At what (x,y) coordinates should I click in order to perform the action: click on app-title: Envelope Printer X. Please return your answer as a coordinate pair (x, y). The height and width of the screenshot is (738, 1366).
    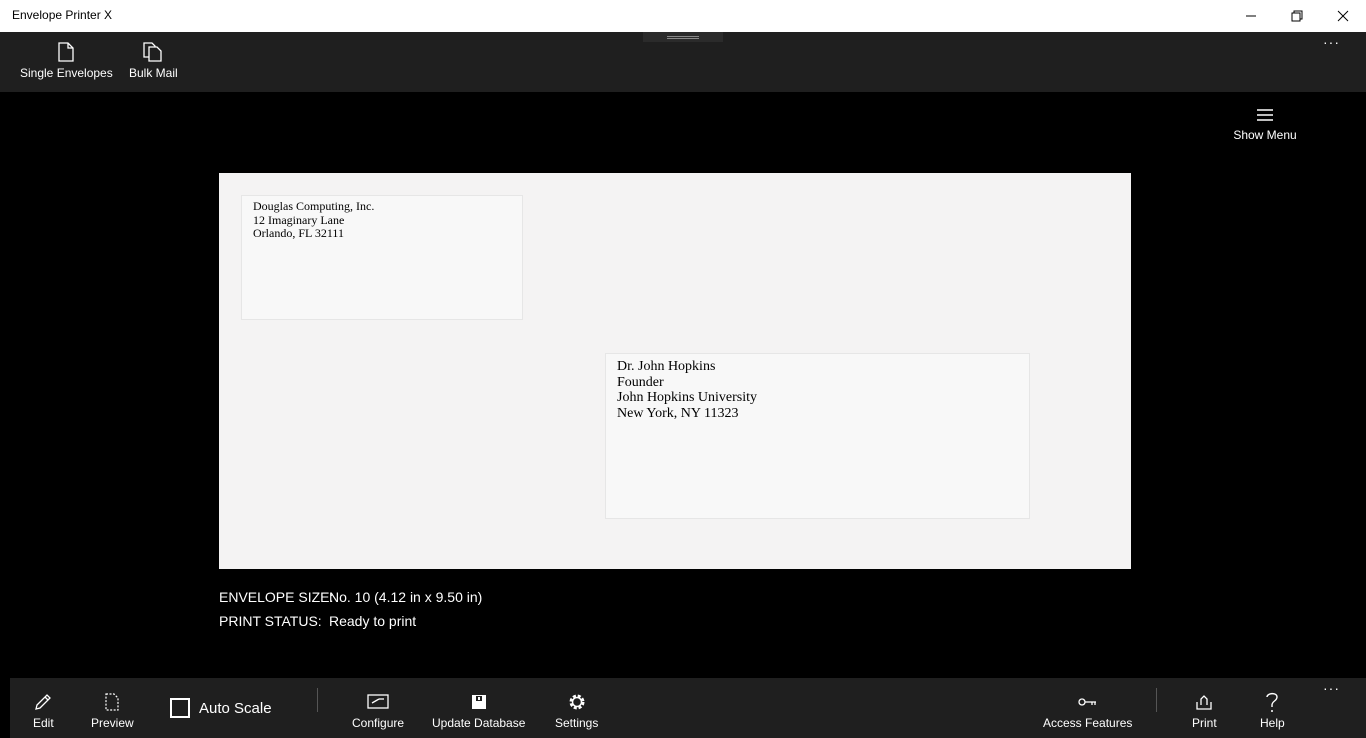
    Looking at the image, I should click on (62, 15).